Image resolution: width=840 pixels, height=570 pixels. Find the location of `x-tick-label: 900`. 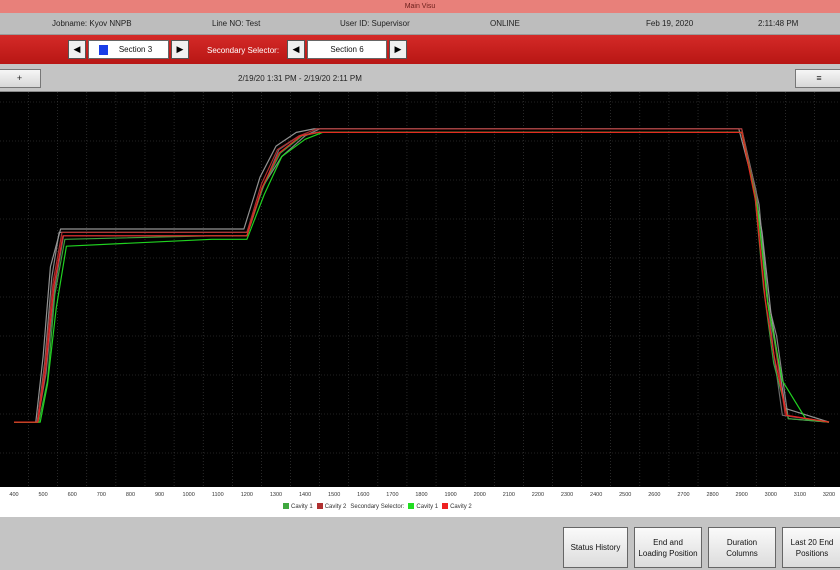

x-tick-label: 900 is located at coordinates (159, 495).